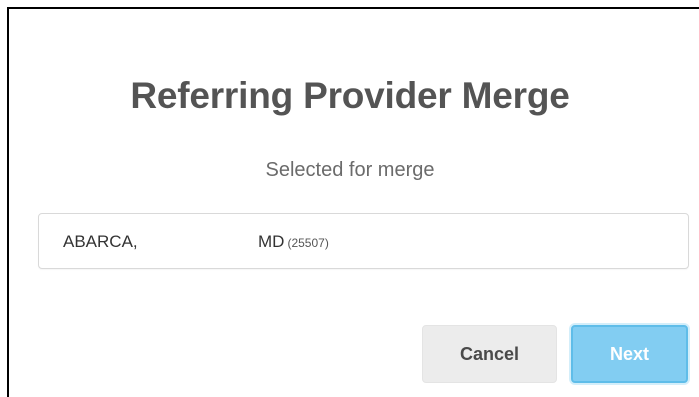 The image size is (699, 397). I want to click on provider-last-name: ABARCA,, so click(100, 241).